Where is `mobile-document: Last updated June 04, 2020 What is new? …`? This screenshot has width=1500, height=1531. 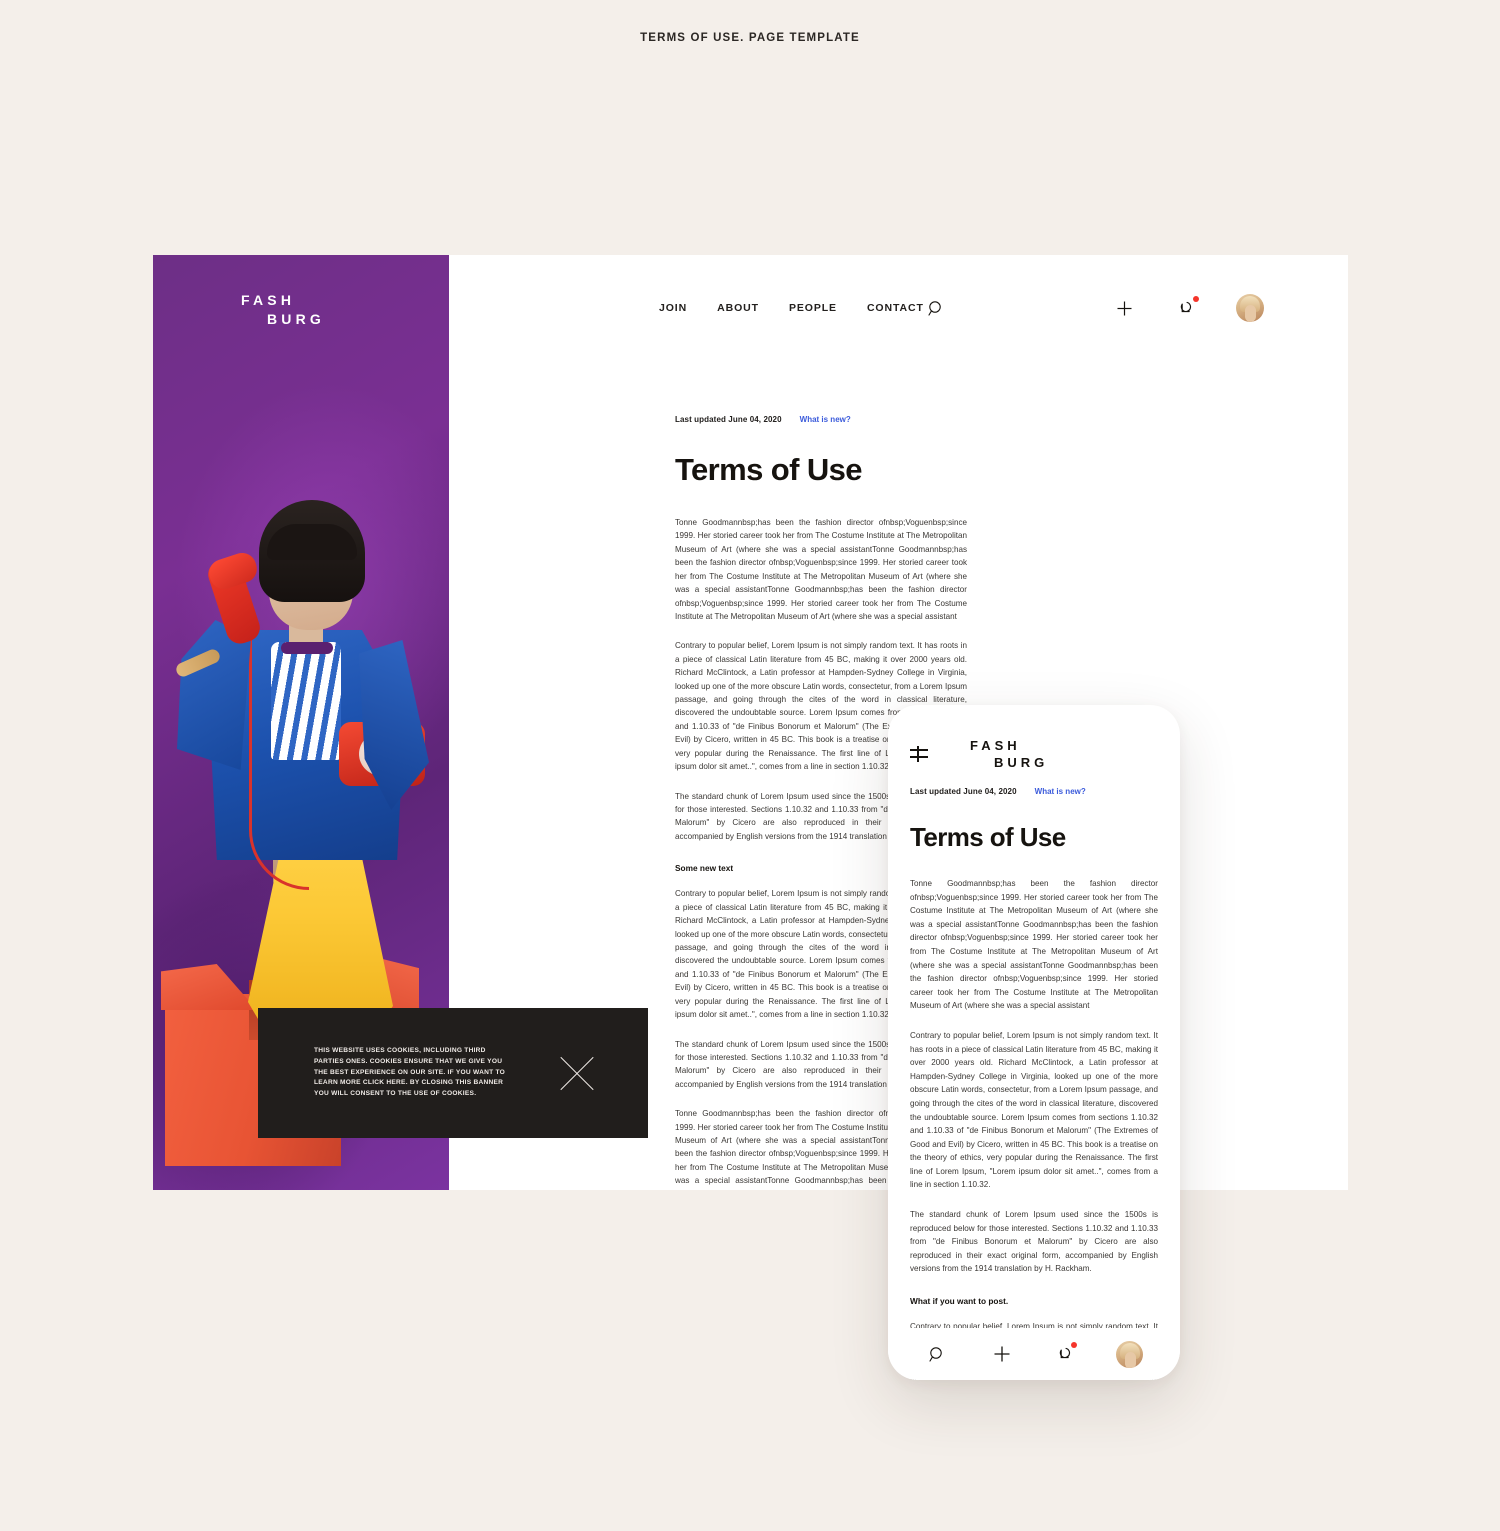 mobile-document: Last updated June 04, 2020 What is new? … is located at coordinates (1034, 1083).